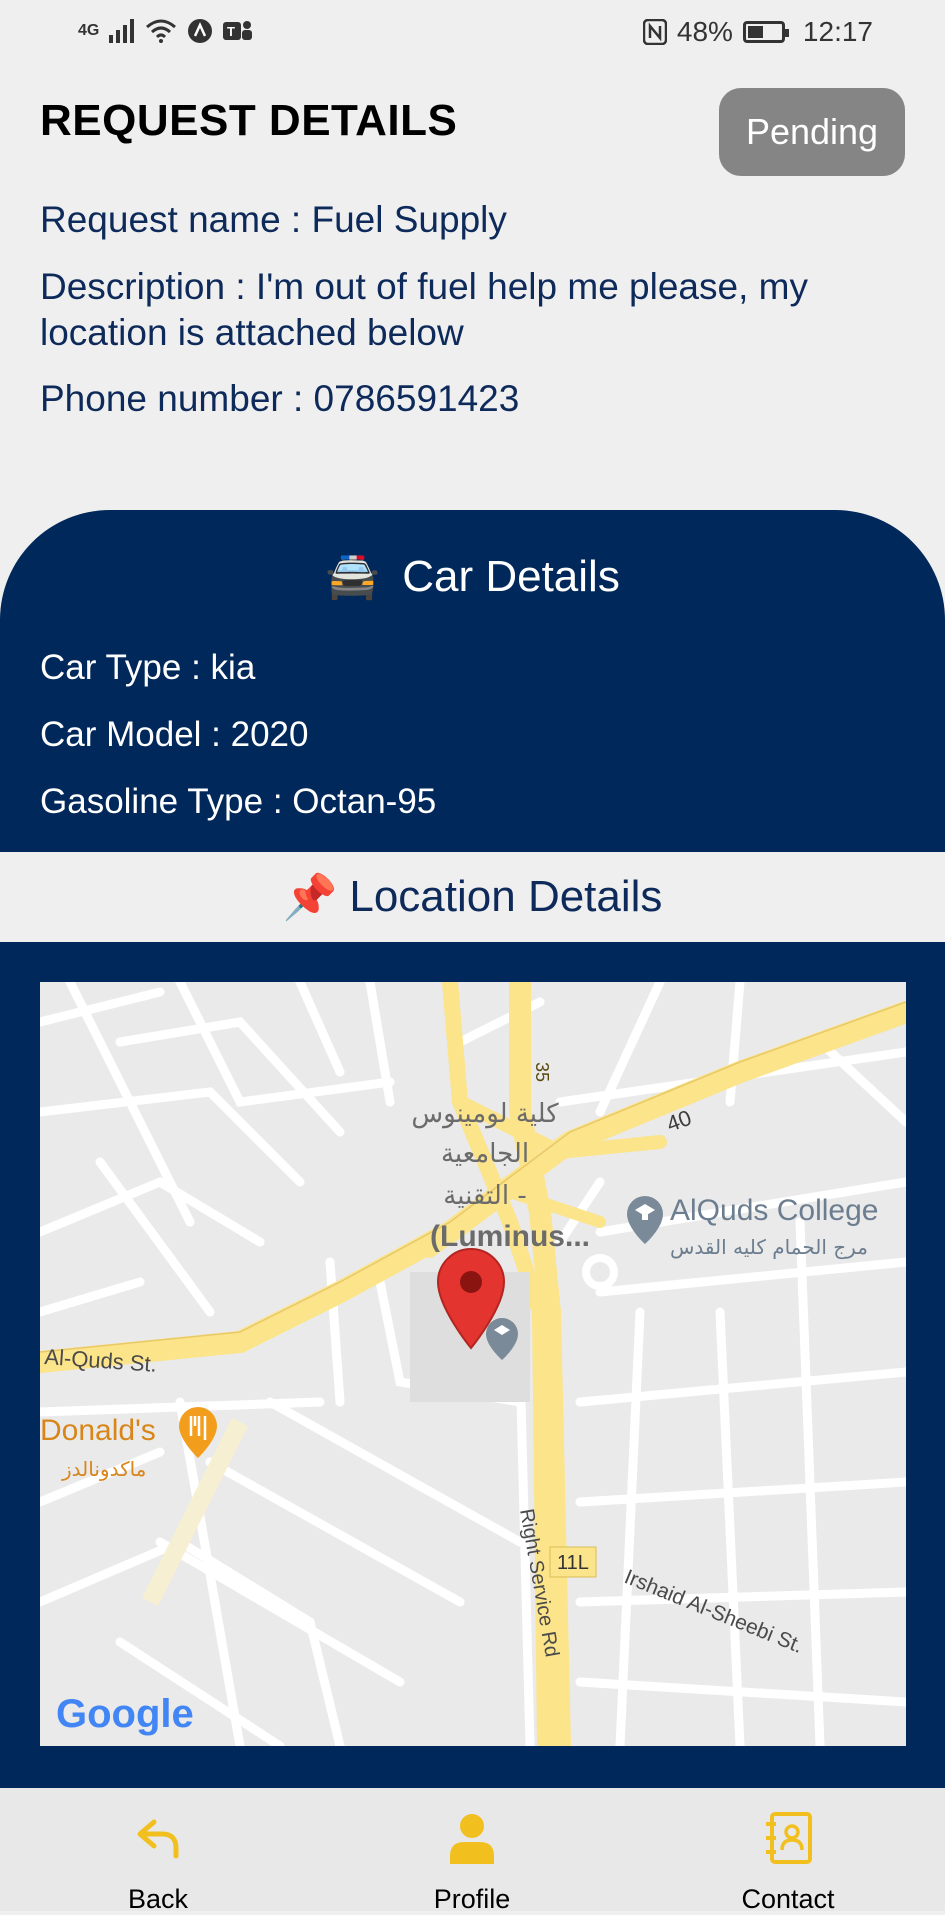 This screenshot has width=945, height=1915. I want to click on teams-icon: T, so click(238, 30).